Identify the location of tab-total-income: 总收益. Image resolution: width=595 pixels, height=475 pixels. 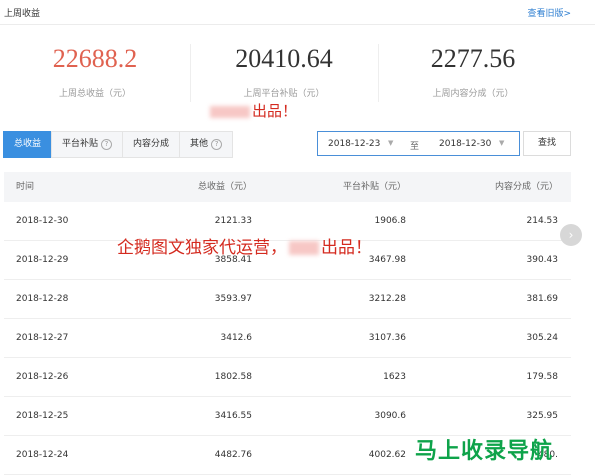
(28, 144).